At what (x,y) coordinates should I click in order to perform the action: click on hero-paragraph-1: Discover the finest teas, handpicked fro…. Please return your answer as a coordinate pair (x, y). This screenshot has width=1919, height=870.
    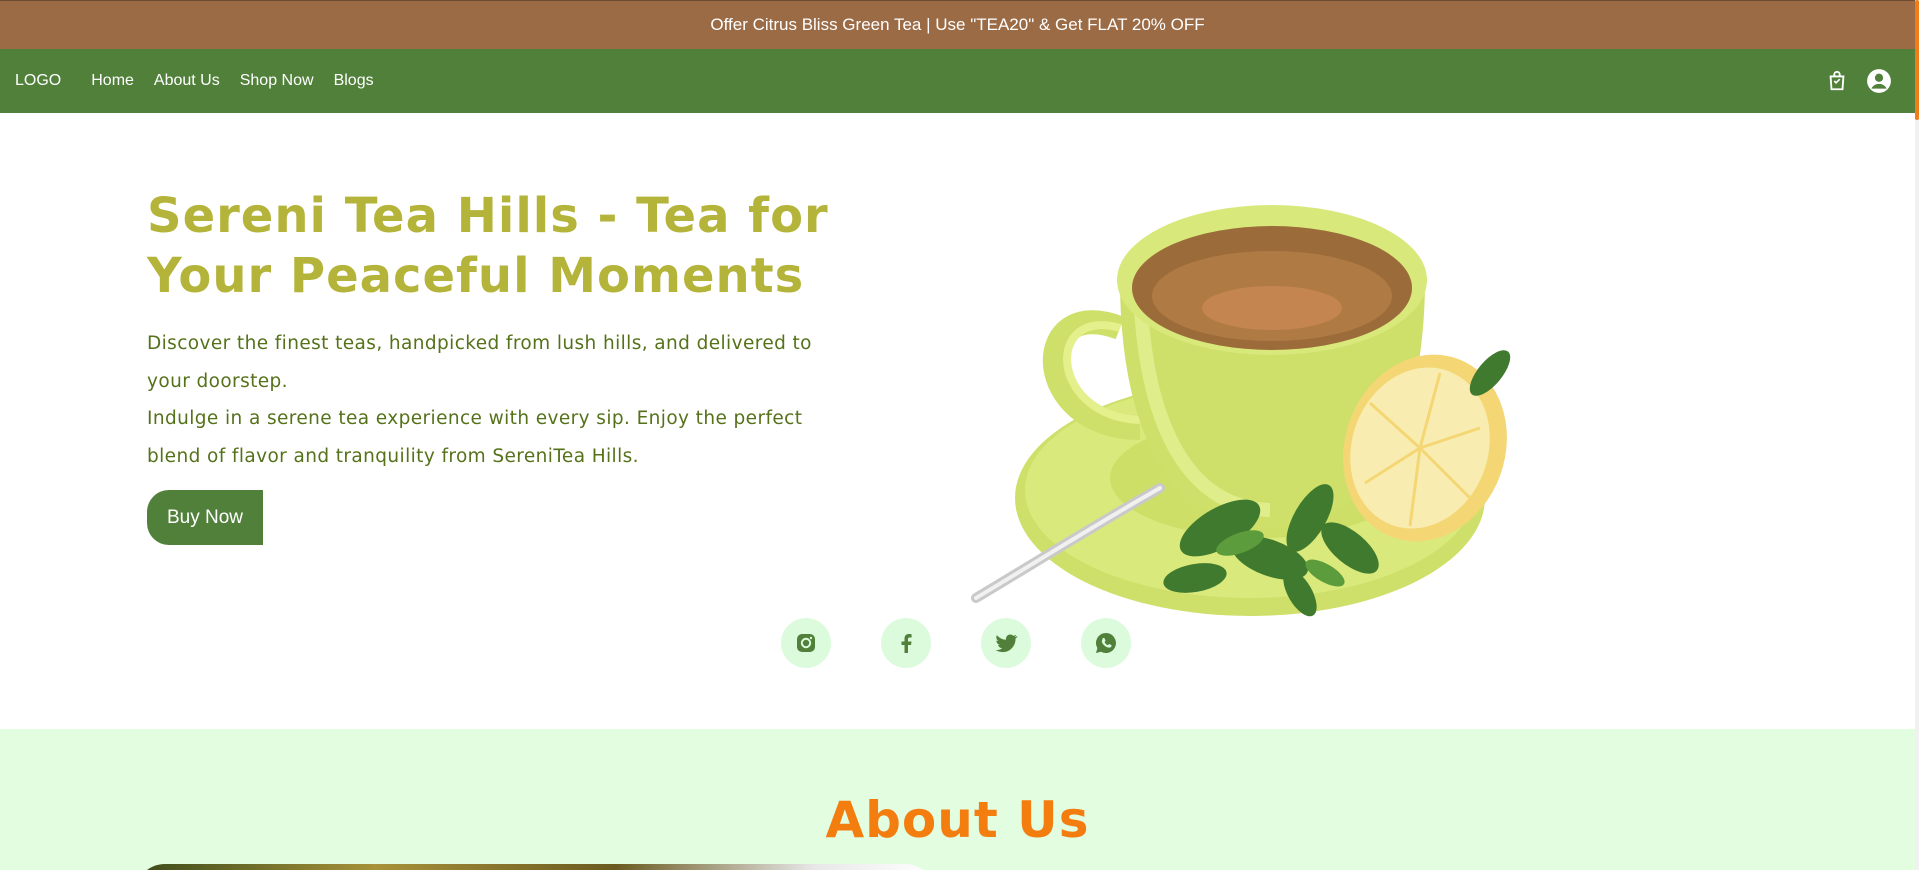
    Looking at the image, I should click on (479, 362).